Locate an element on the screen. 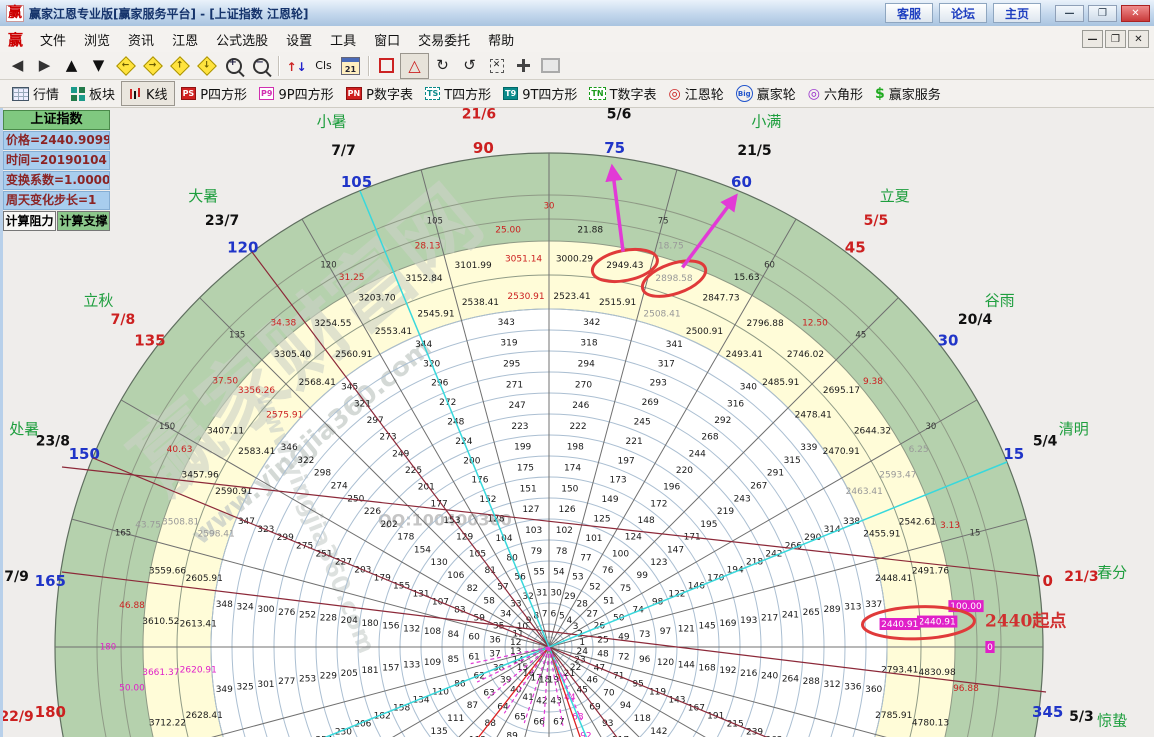 The height and width of the screenshot is (737, 1154). date-label: 21/3 is located at coordinates (1081, 577).